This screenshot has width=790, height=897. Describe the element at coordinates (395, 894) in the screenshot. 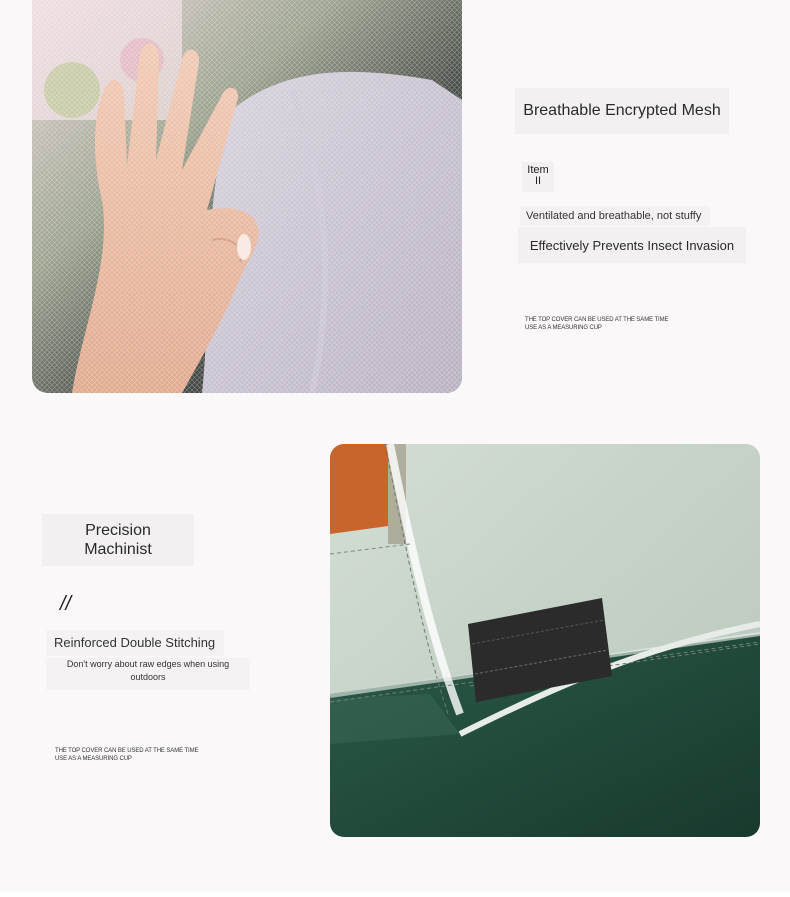

I see `footer-strip` at that location.